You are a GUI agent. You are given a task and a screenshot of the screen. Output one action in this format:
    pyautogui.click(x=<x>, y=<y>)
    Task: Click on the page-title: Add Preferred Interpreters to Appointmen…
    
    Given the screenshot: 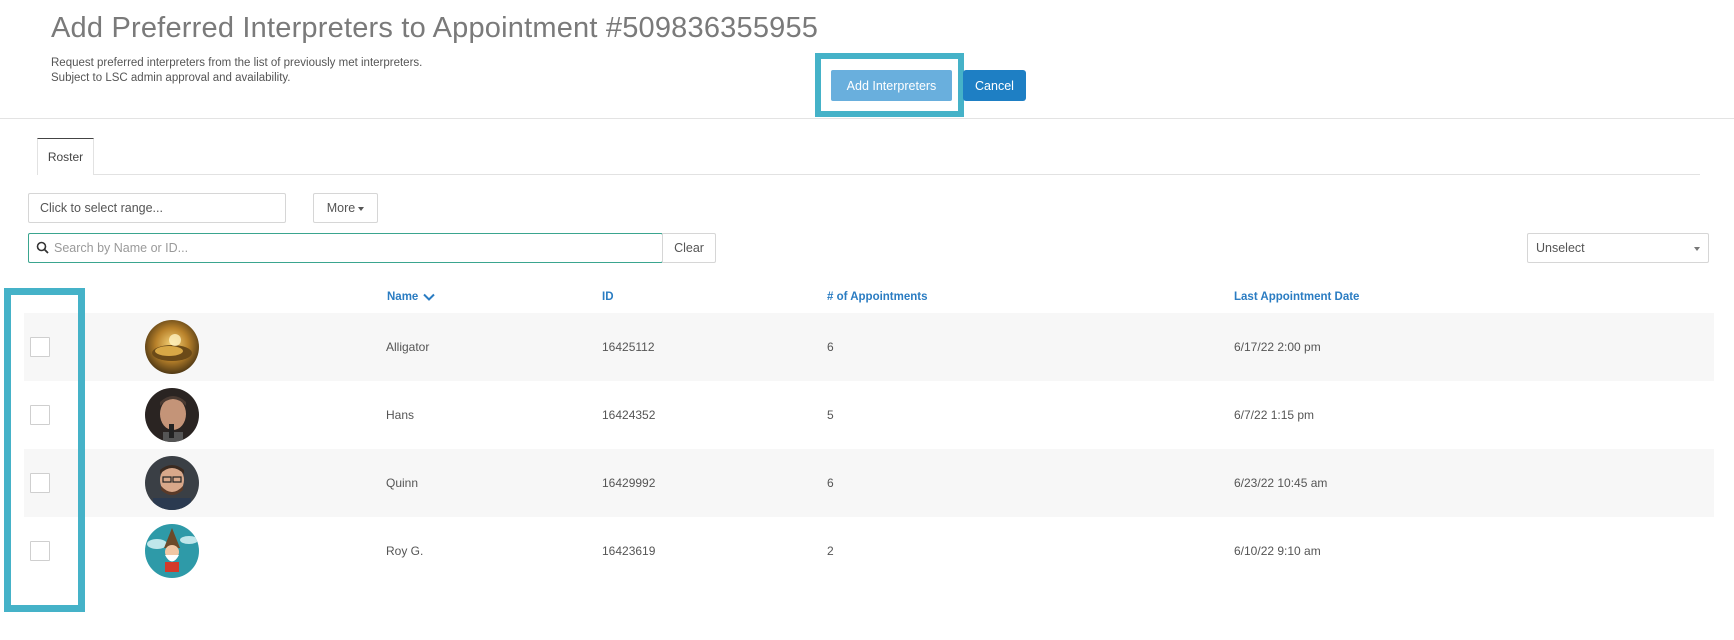 What is the action you would take?
    pyautogui.click(x=435, y=28)
    